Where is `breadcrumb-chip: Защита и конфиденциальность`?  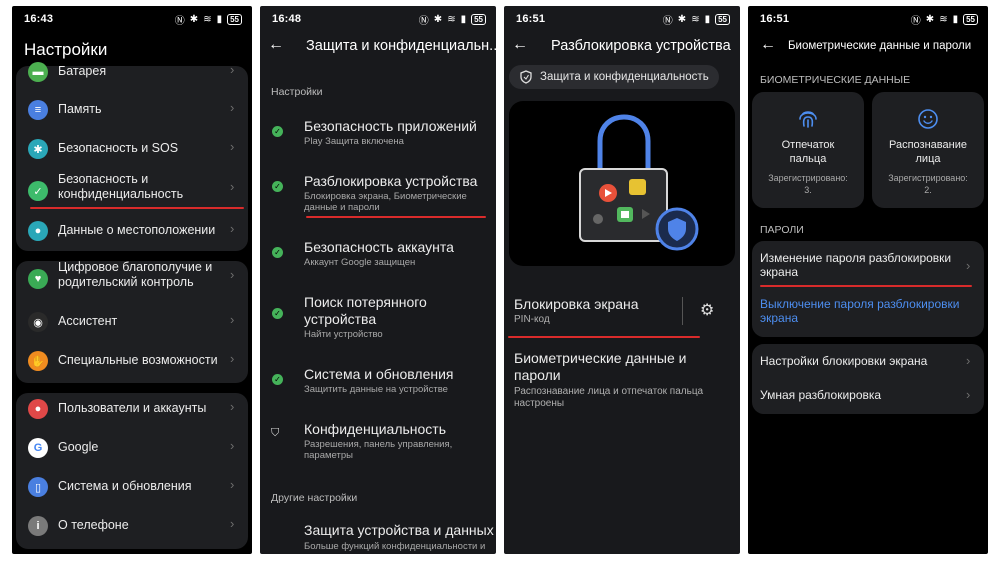
breadcrumb-chip: Защита и конфиденциальность is located at coordinates (614, 77).